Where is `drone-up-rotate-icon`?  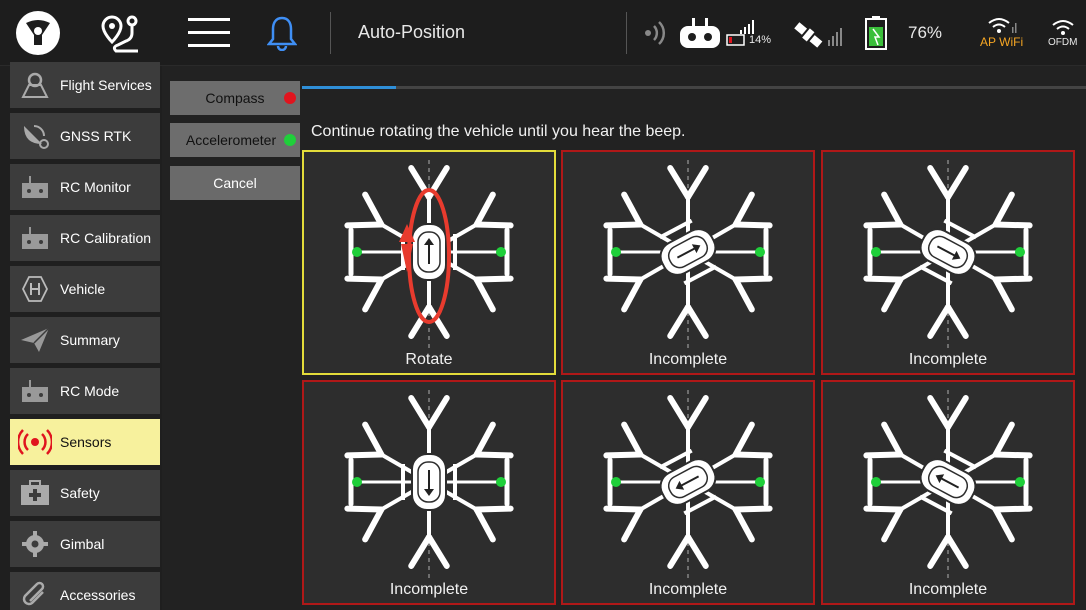
drone-up-rotate-icon is located at coordinates (429, 256).